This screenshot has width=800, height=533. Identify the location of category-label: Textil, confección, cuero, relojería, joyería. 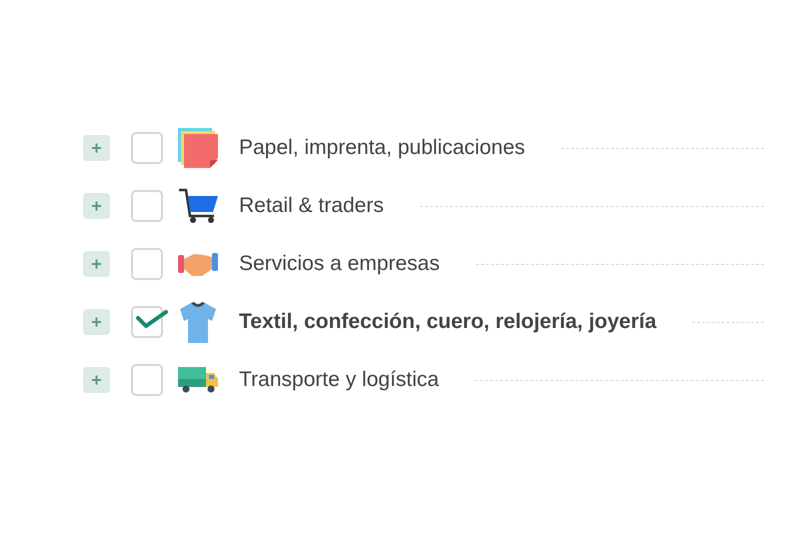
(447, 322).